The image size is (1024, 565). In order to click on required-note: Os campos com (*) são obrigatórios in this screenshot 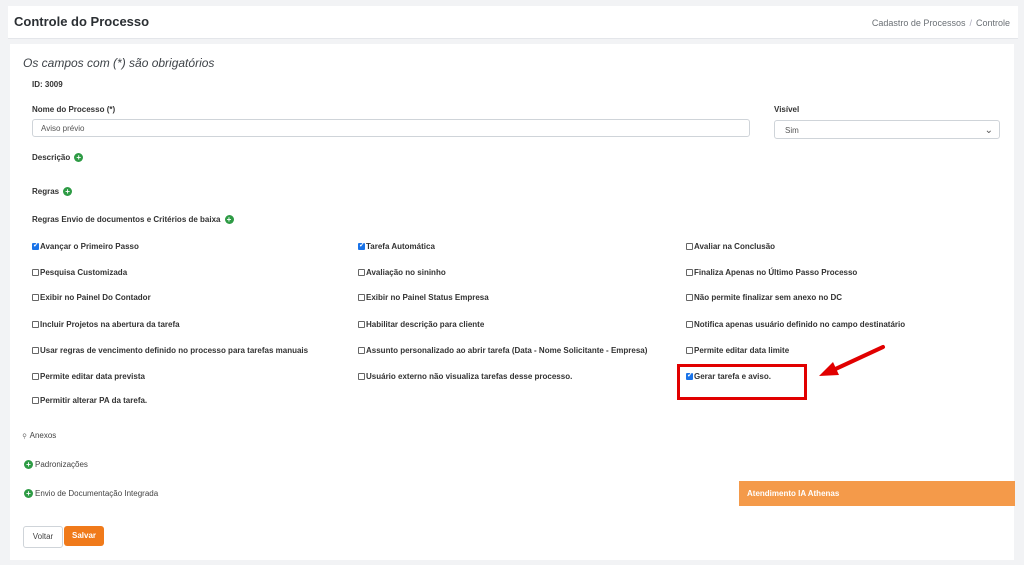, I will do `click(119, 63)`.